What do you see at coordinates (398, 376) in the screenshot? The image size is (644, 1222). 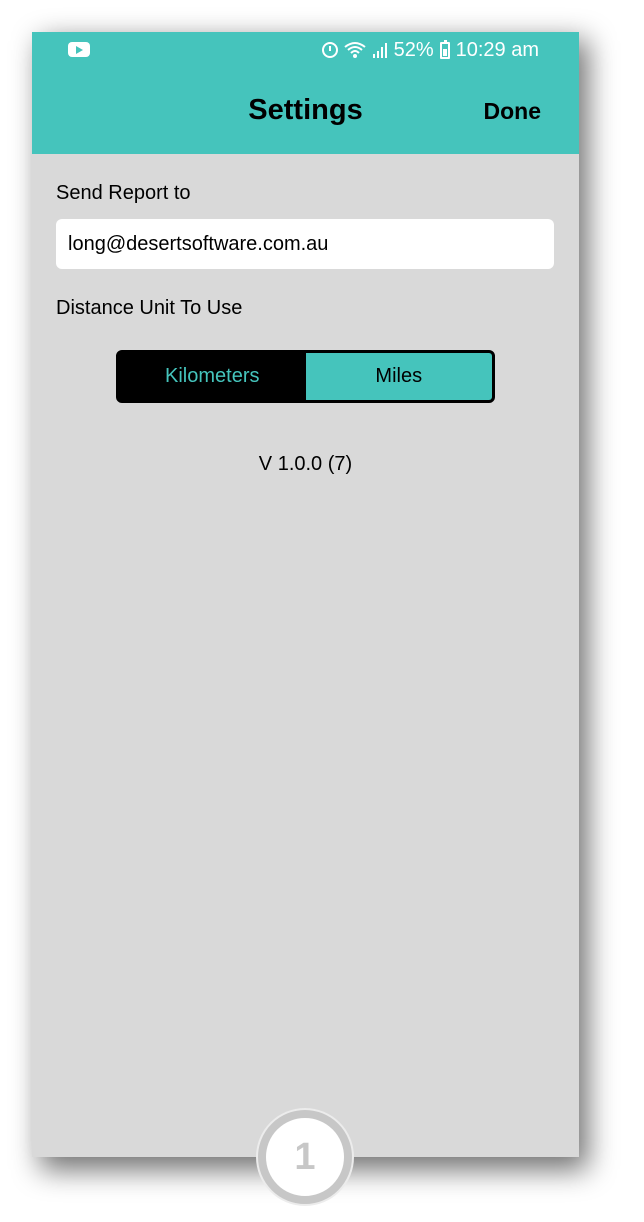 I see `segment-miles: Miles` at bounding box center [398, 376].